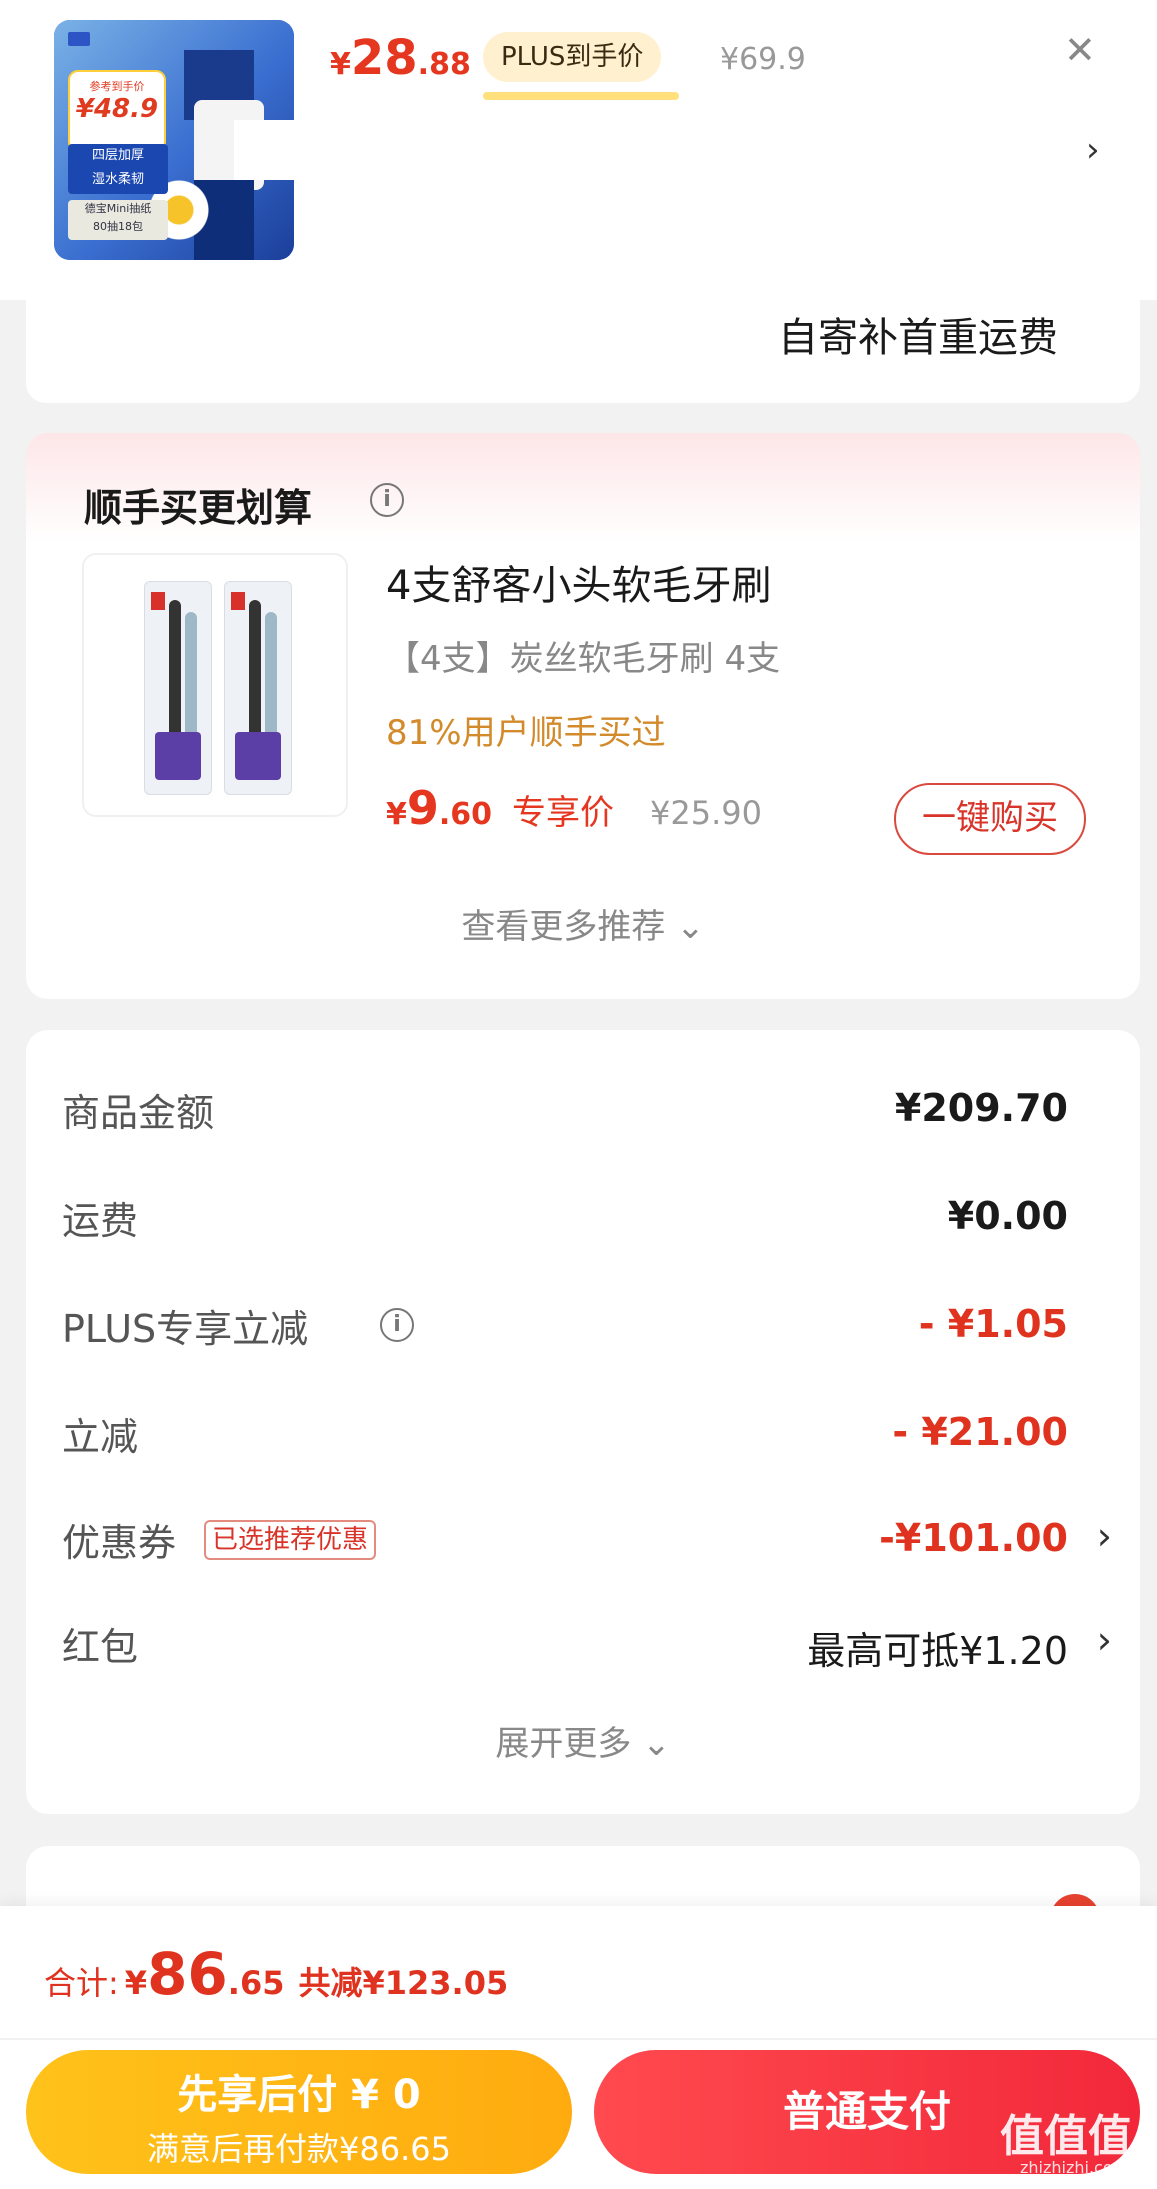 The image size is (1157, 2189). I want to click on cross-sell-product-spec: 【4支】炭丝软毛牙刷 4支, so click(583, 659).